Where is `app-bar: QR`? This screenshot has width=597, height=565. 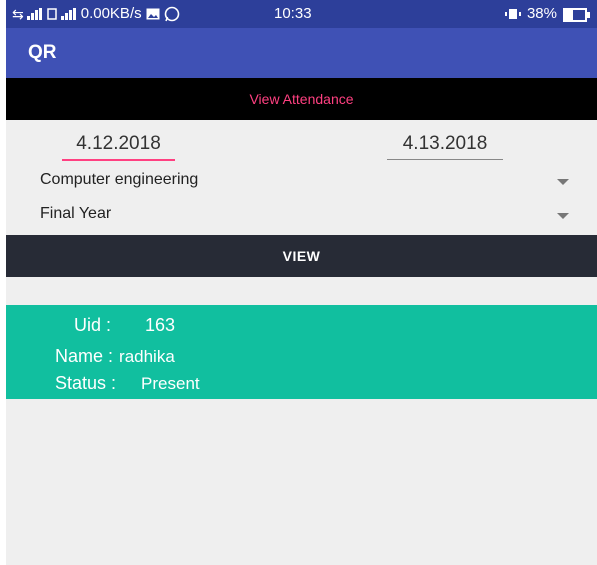
app-bar: QR is located at coordinates (301, 53).